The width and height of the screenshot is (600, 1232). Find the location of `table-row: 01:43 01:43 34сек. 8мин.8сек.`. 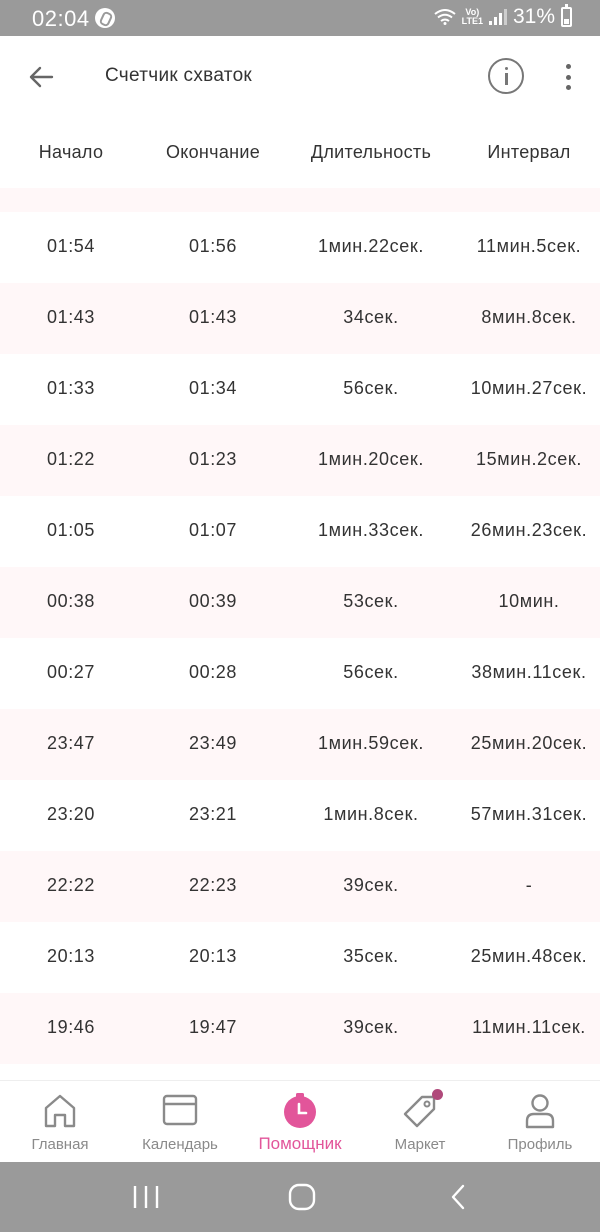

table-row: 01:43 01:43 34сек. 8мин.8сек. is located at coordinates (300, 318).